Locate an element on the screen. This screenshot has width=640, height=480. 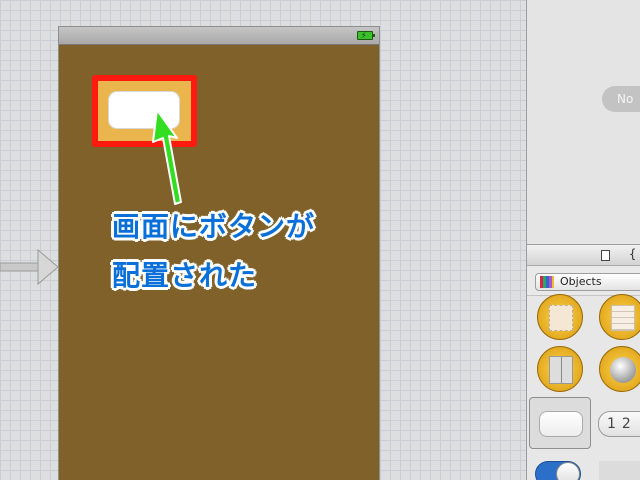
library-item-activity-indicator is located at coordinates (619, 470).